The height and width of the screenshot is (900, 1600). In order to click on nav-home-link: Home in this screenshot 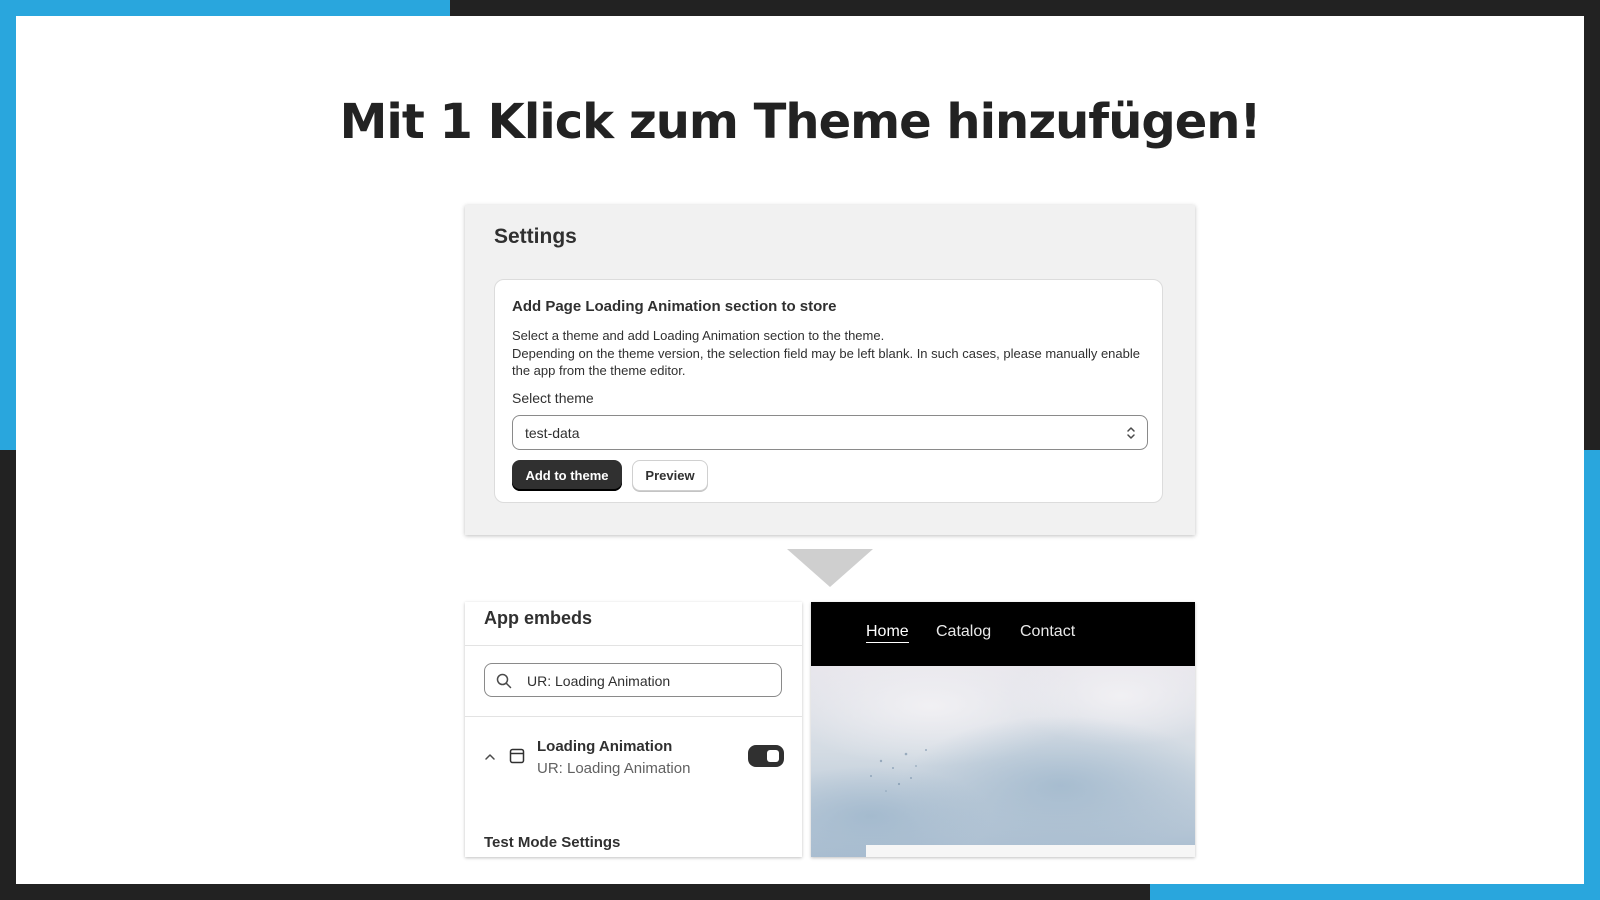, I will do `click(887, 633)`.